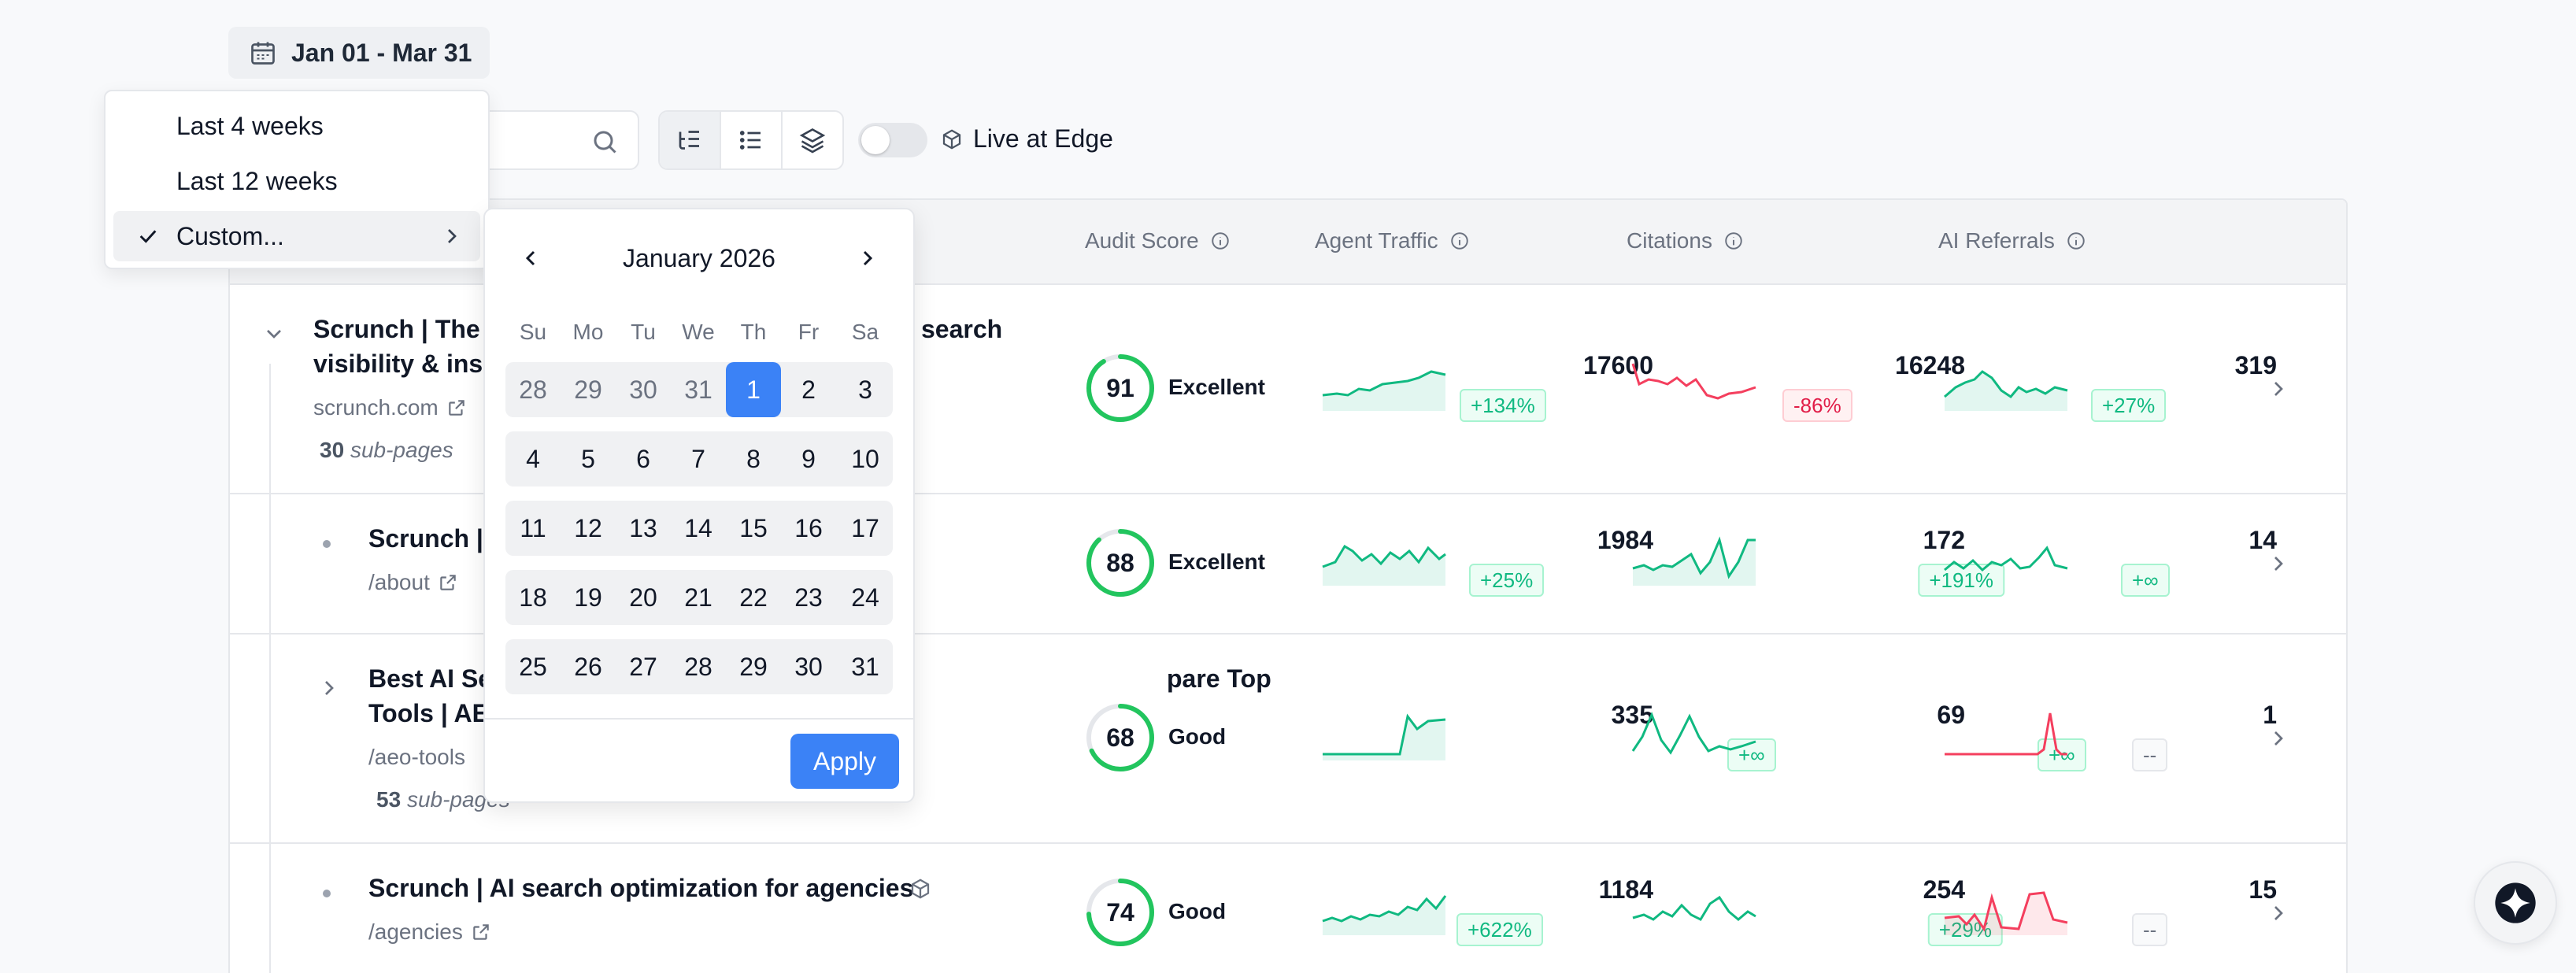 Image resolution: width=2576 pixels, height=973 pixels. I want to click on calendar-day: 21, so click(698, 597).